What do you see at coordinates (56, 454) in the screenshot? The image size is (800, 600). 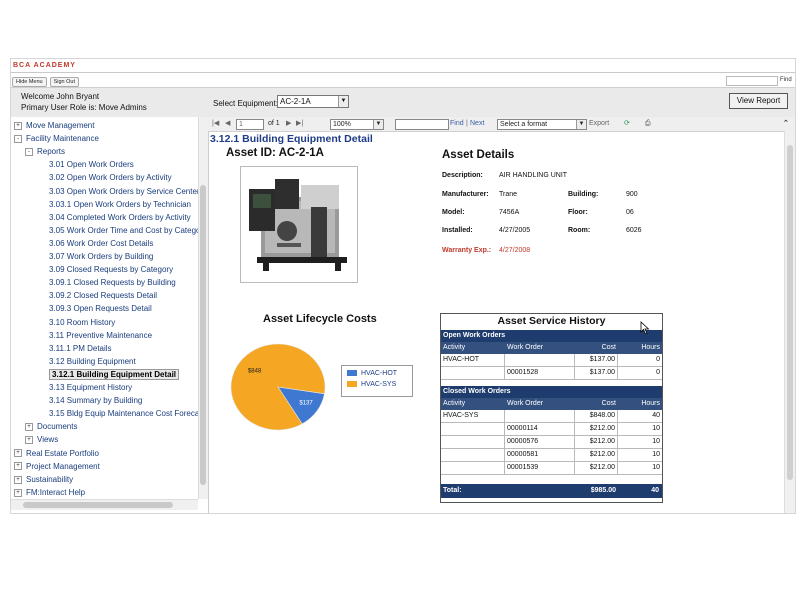 I see `sidebar-item: + Real Estate Portfolio` at bounding box center [56, 454].